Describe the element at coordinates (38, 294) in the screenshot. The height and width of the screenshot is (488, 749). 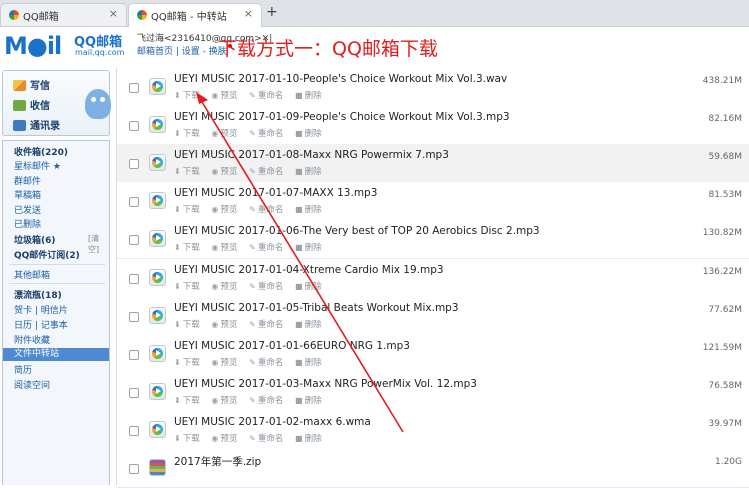
I see `drift-bottle-link: 漂流瓶(18)` at that location.